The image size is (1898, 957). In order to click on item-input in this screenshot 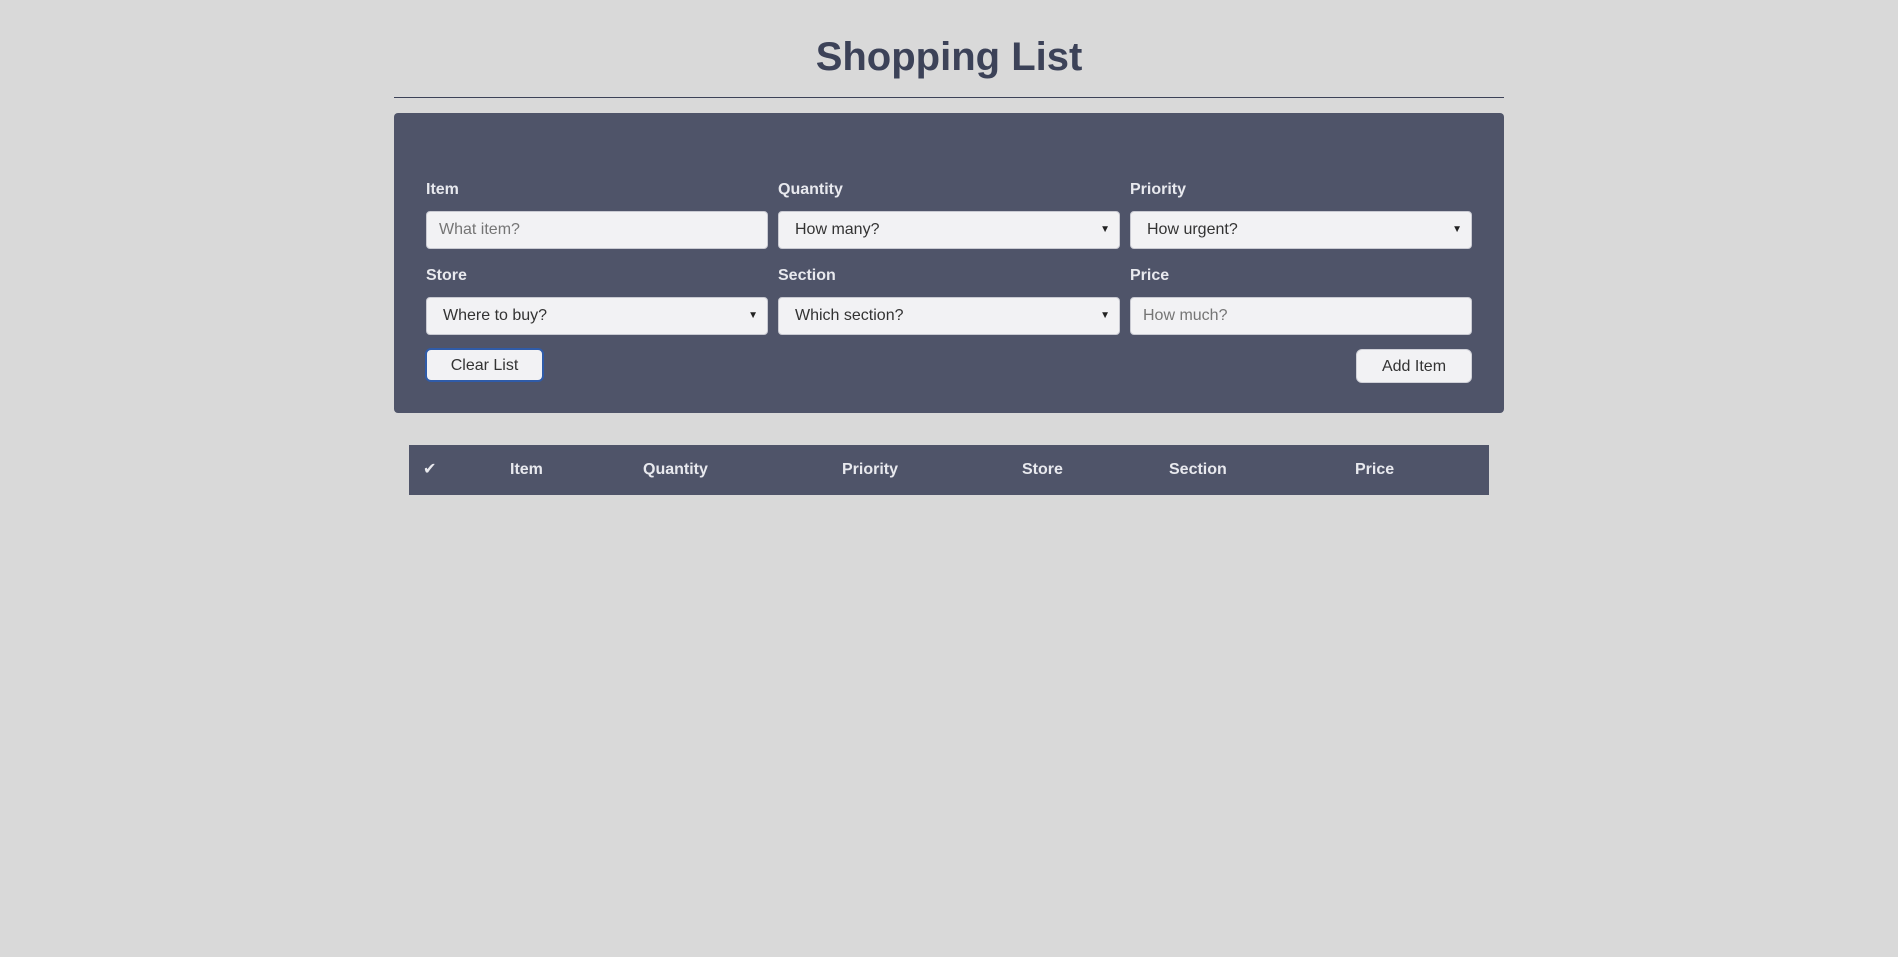, I will do `click(597, 230)`.